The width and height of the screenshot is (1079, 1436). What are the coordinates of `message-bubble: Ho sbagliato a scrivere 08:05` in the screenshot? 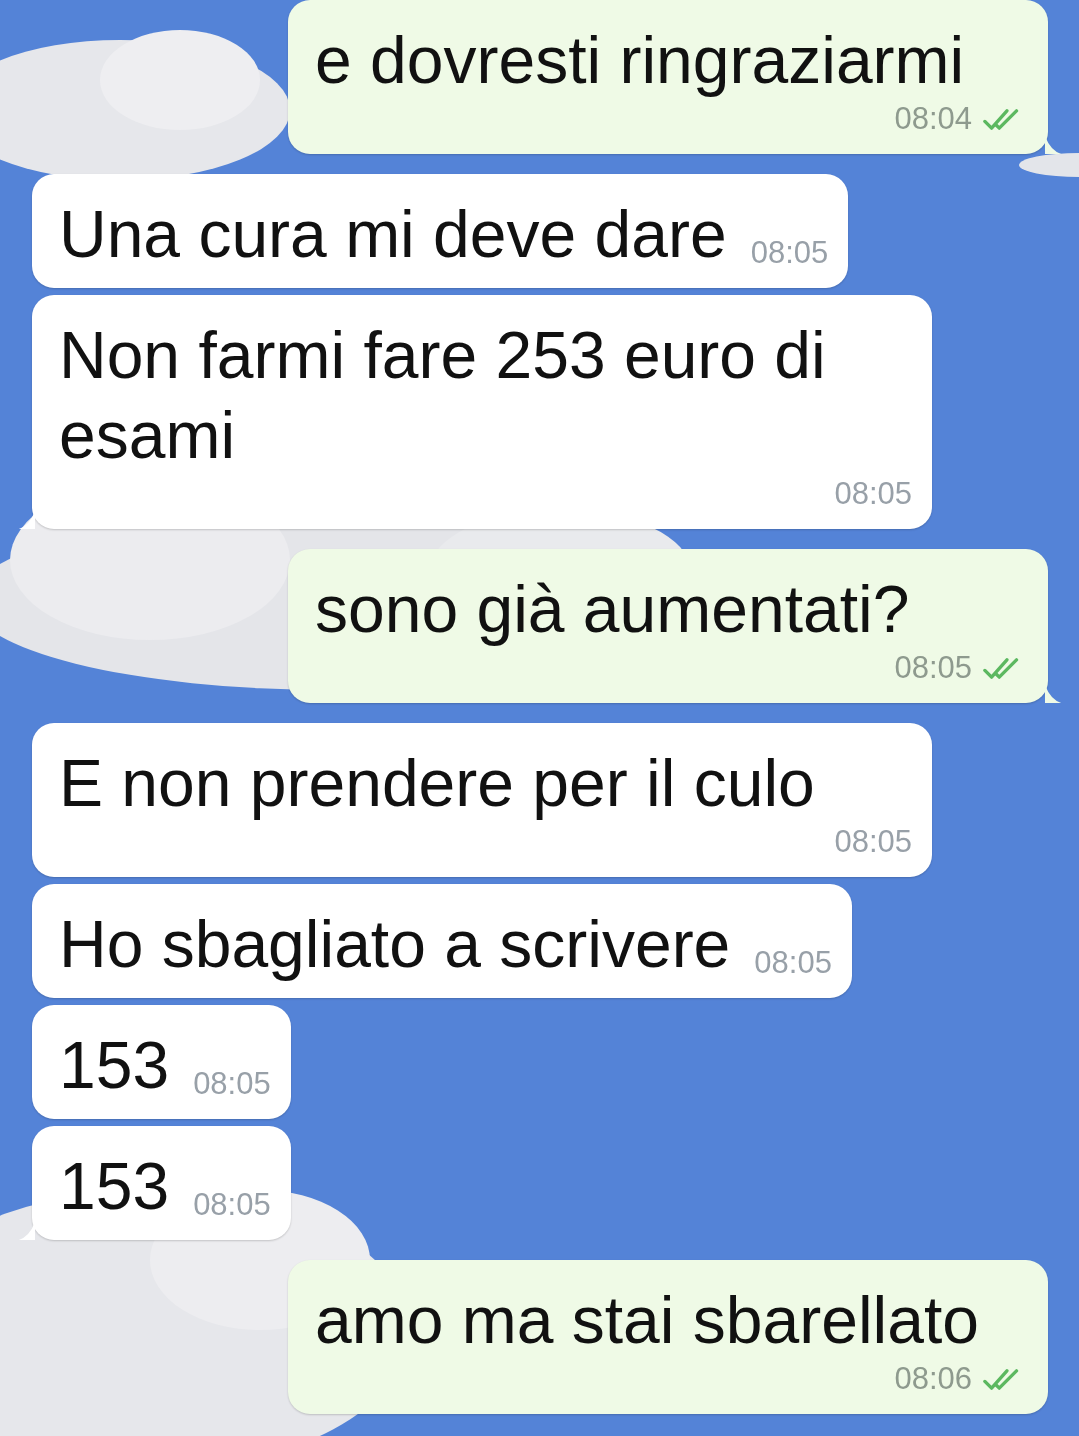 It's located at (442, 941).